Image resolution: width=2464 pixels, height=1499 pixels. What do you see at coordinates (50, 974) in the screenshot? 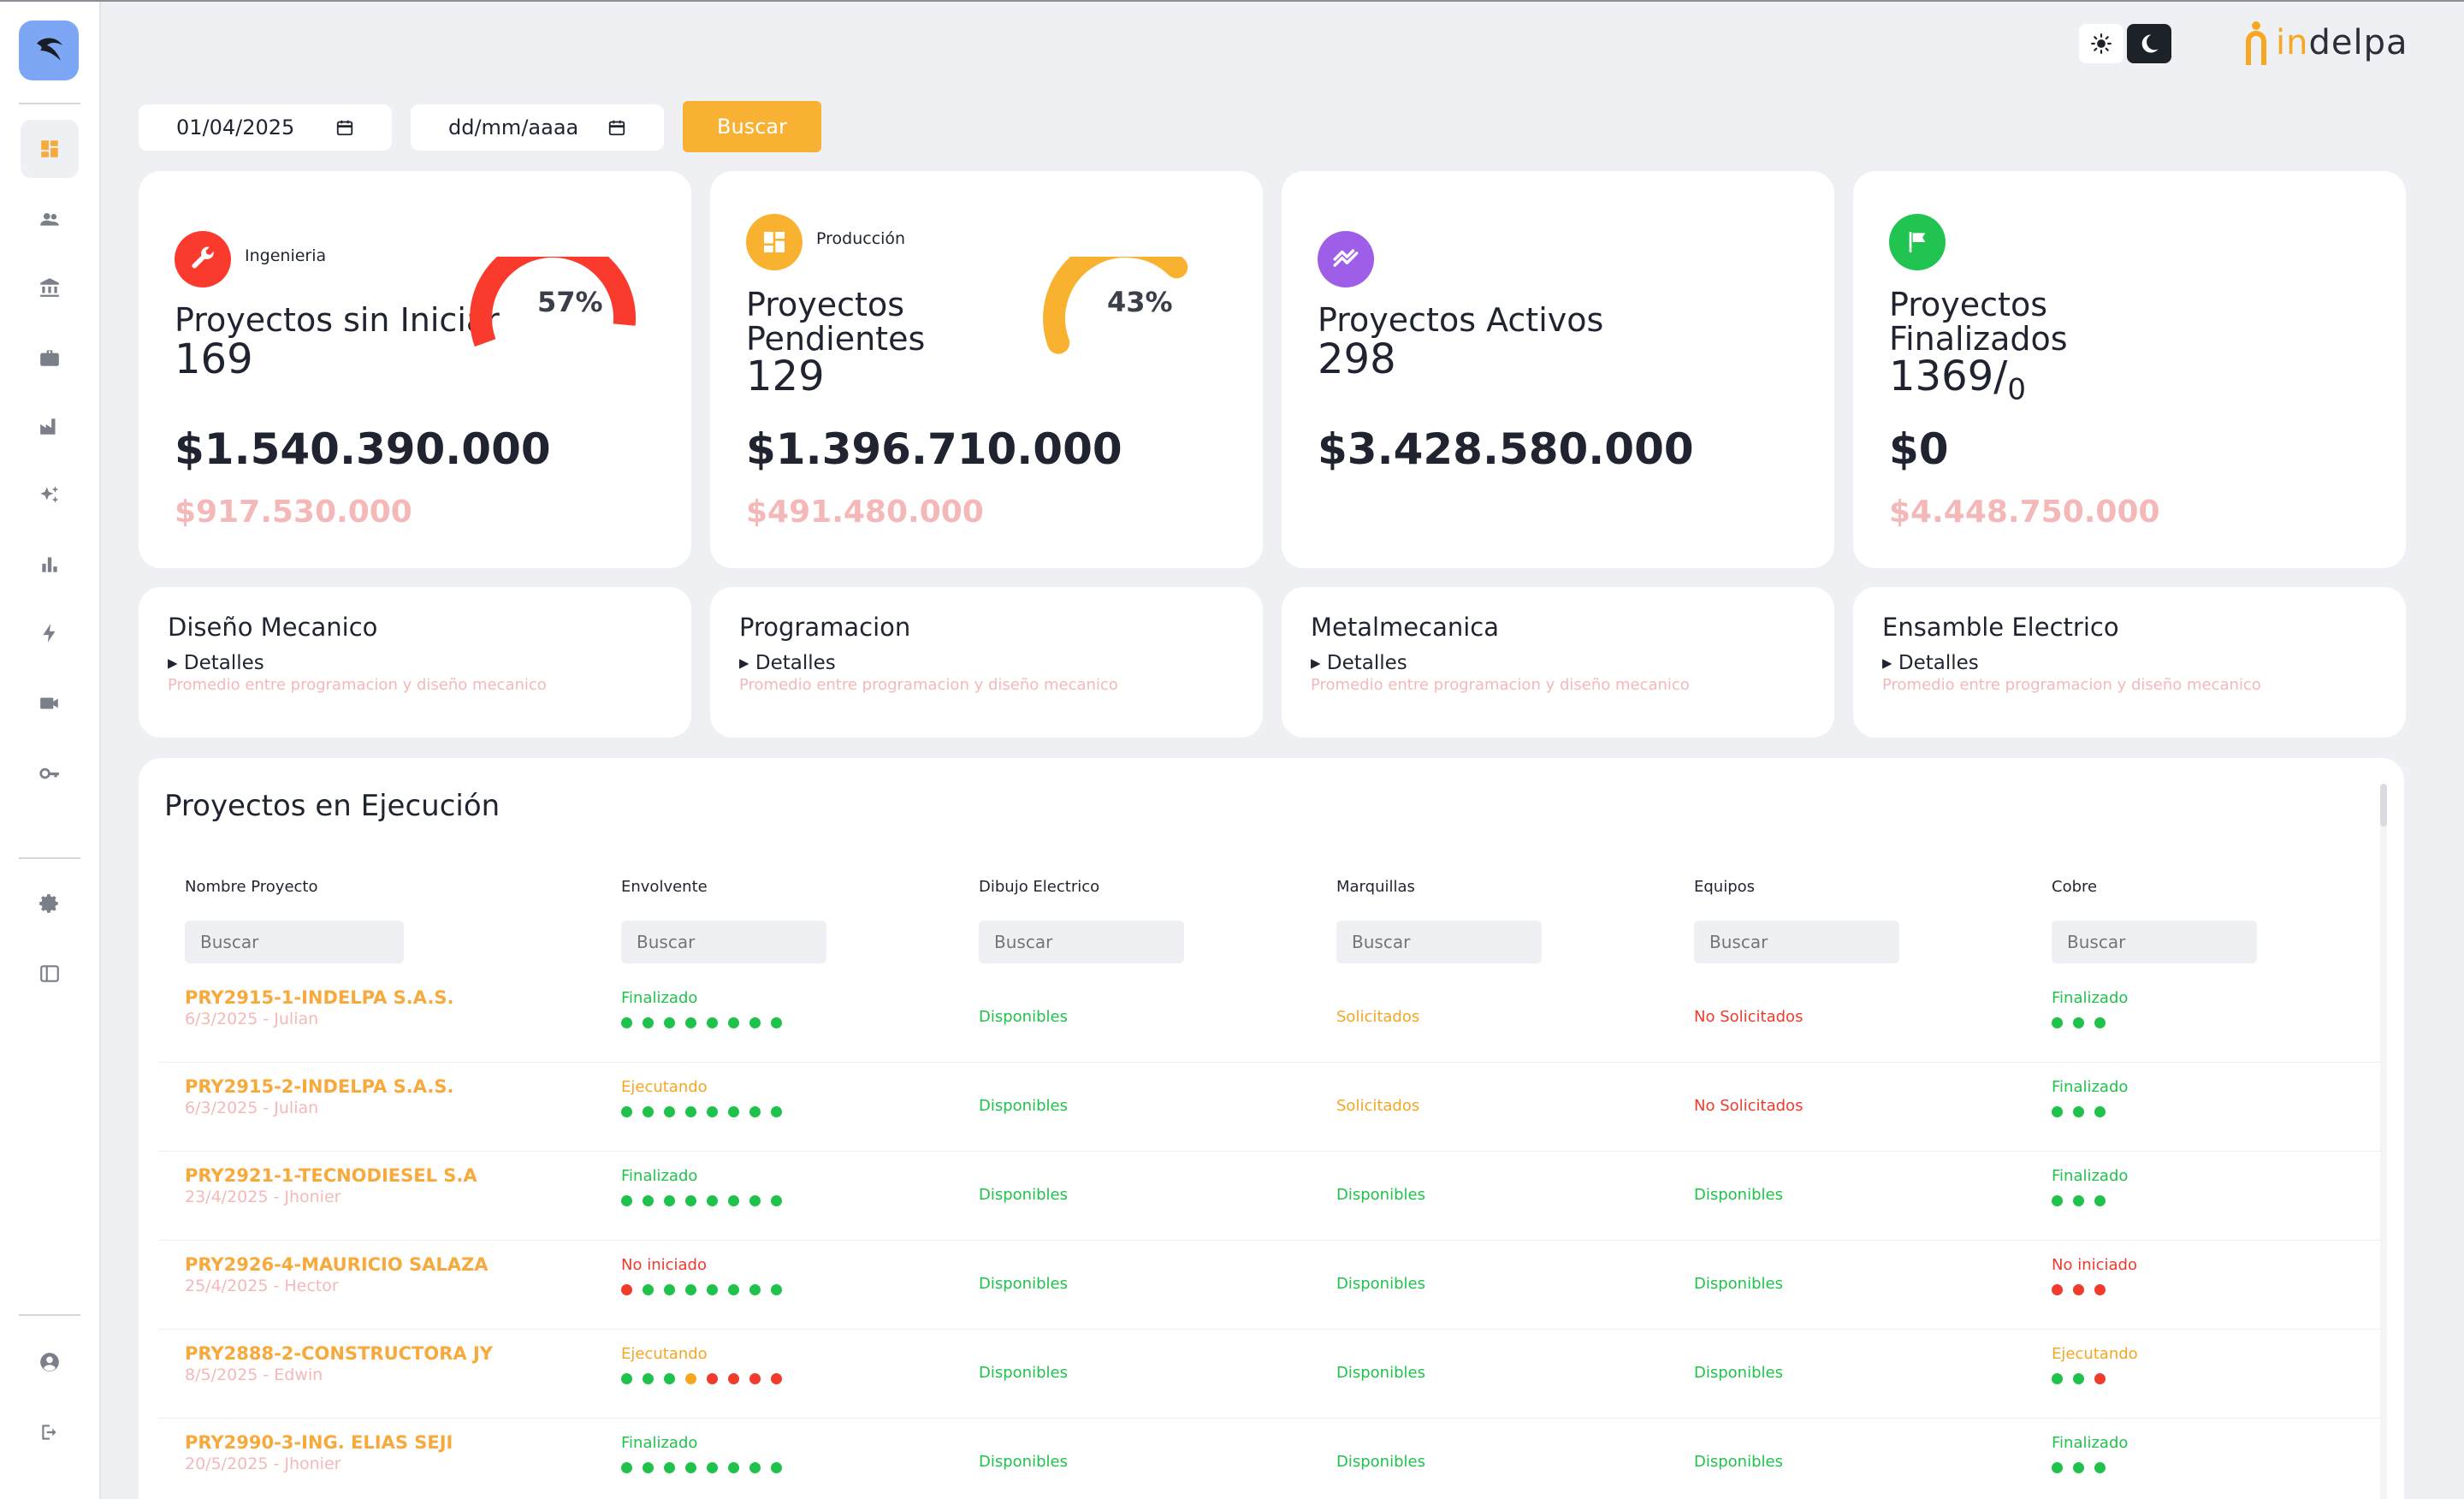
I see `nav-sidebar-toggle` at bounding box center [50, 974].